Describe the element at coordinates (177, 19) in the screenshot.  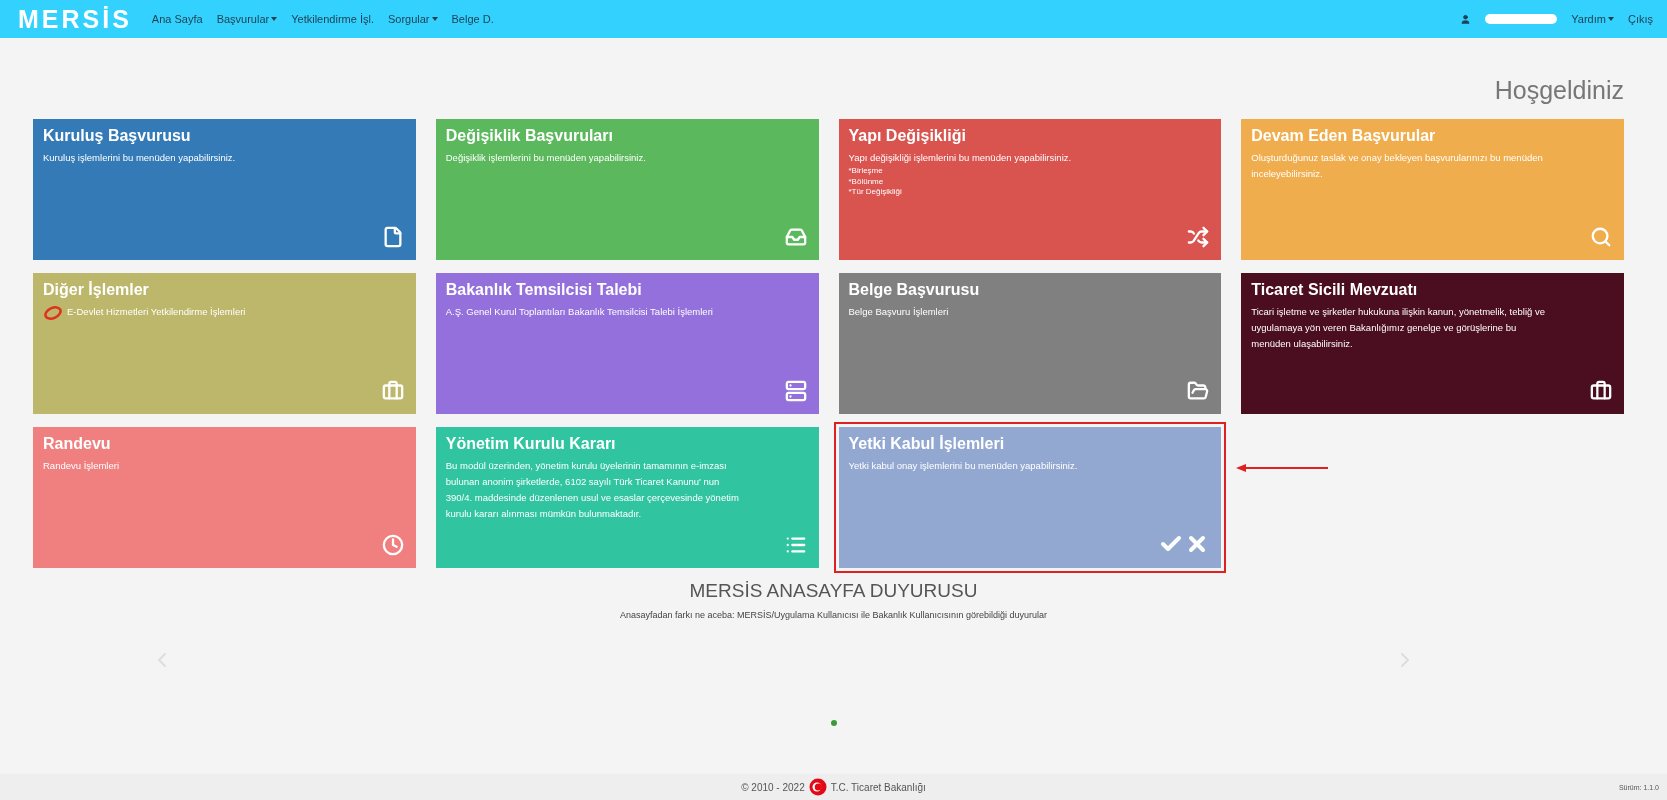
I see `nav-link: Ana Sayfa` at that location.